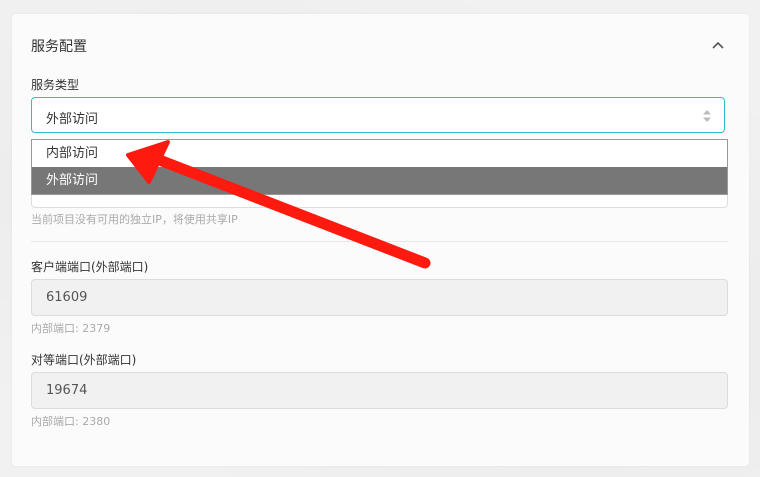 Image resolution: width=760 pixels, height=477 pixels. Describe the element at coordinates (379, 297) in the screenshot. I see `client-port-input: 61609` at that location.